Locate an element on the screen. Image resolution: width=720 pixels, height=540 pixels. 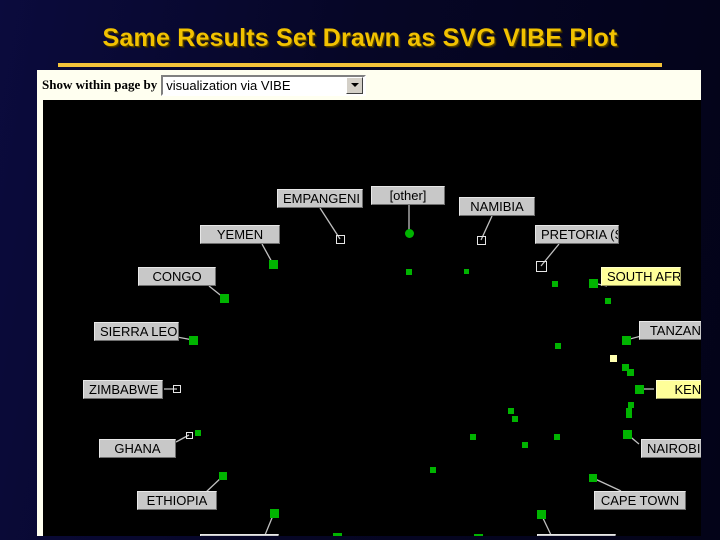
plot-node-label: SIERRA LEO is located at coordinates (136, 331).